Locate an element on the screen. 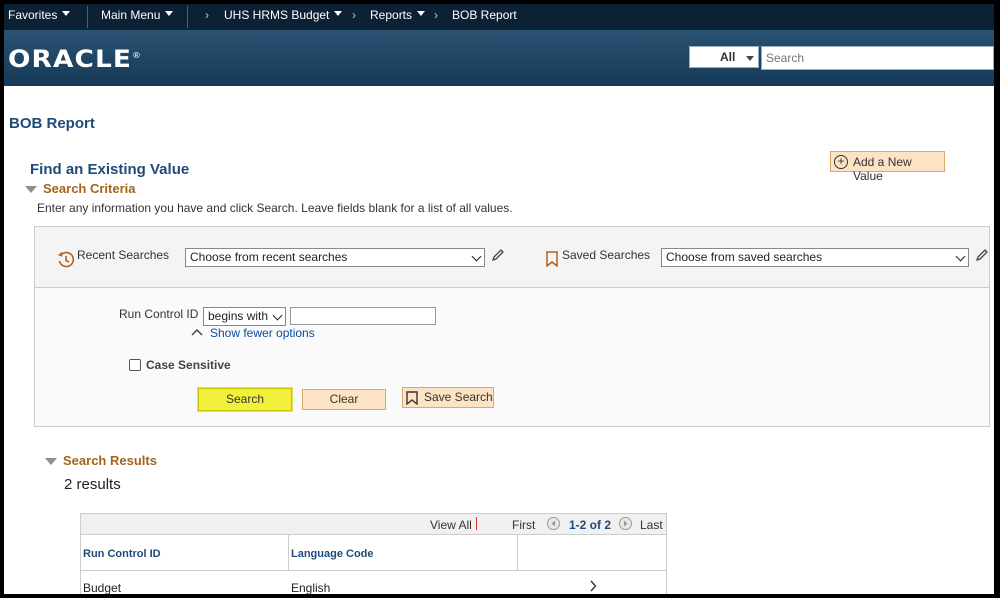  breadcrumb-uhs-hrms-budget: UHS HRMS Budget is located at coordinates (283, 17).